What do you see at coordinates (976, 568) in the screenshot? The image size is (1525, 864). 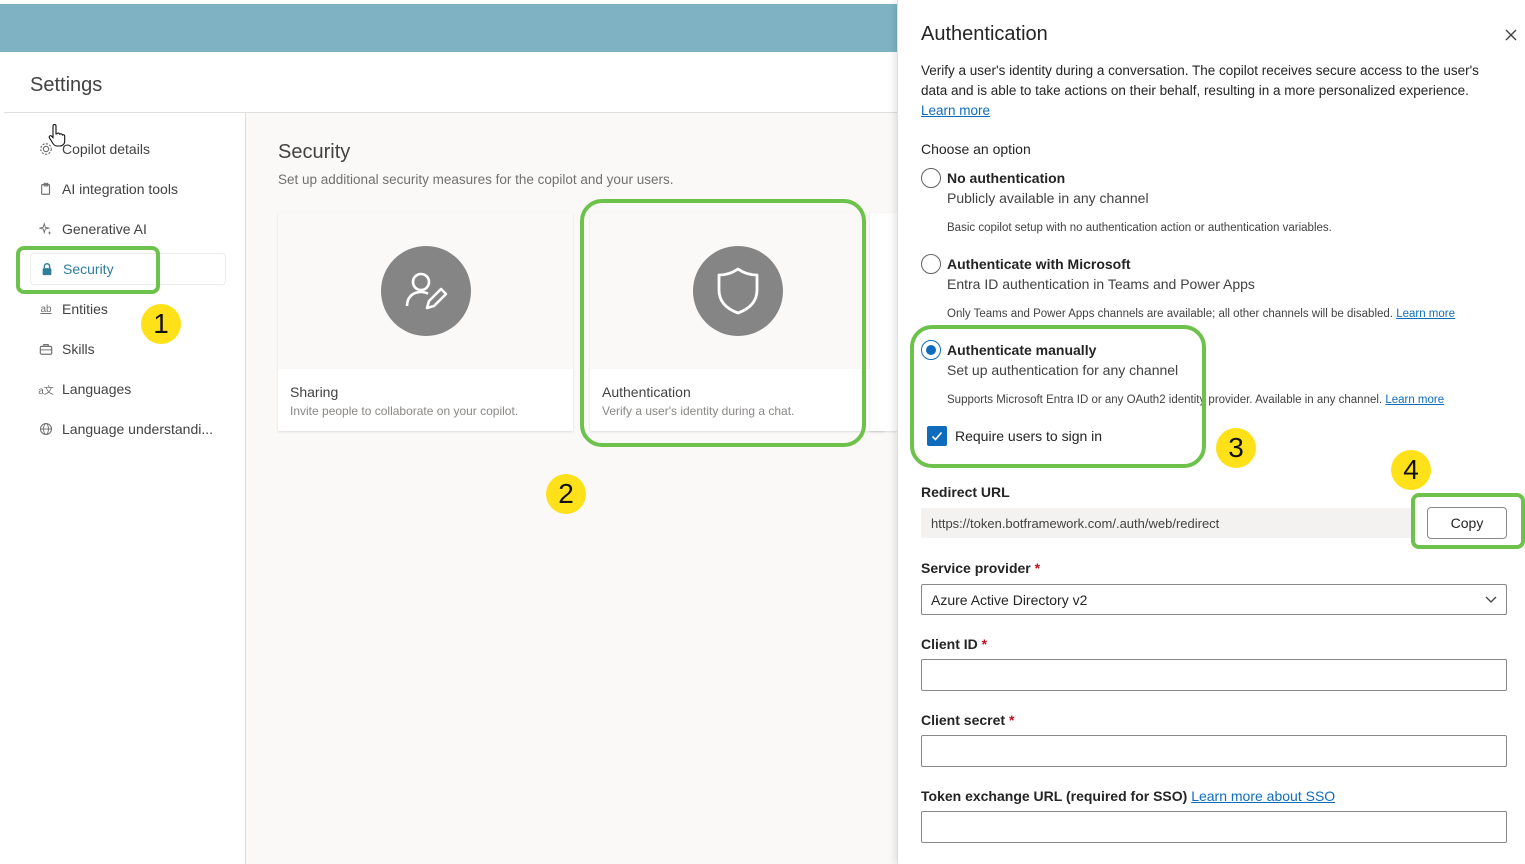 I see `service-provider-label-text: Service provider` at bounding box center [976, 568].